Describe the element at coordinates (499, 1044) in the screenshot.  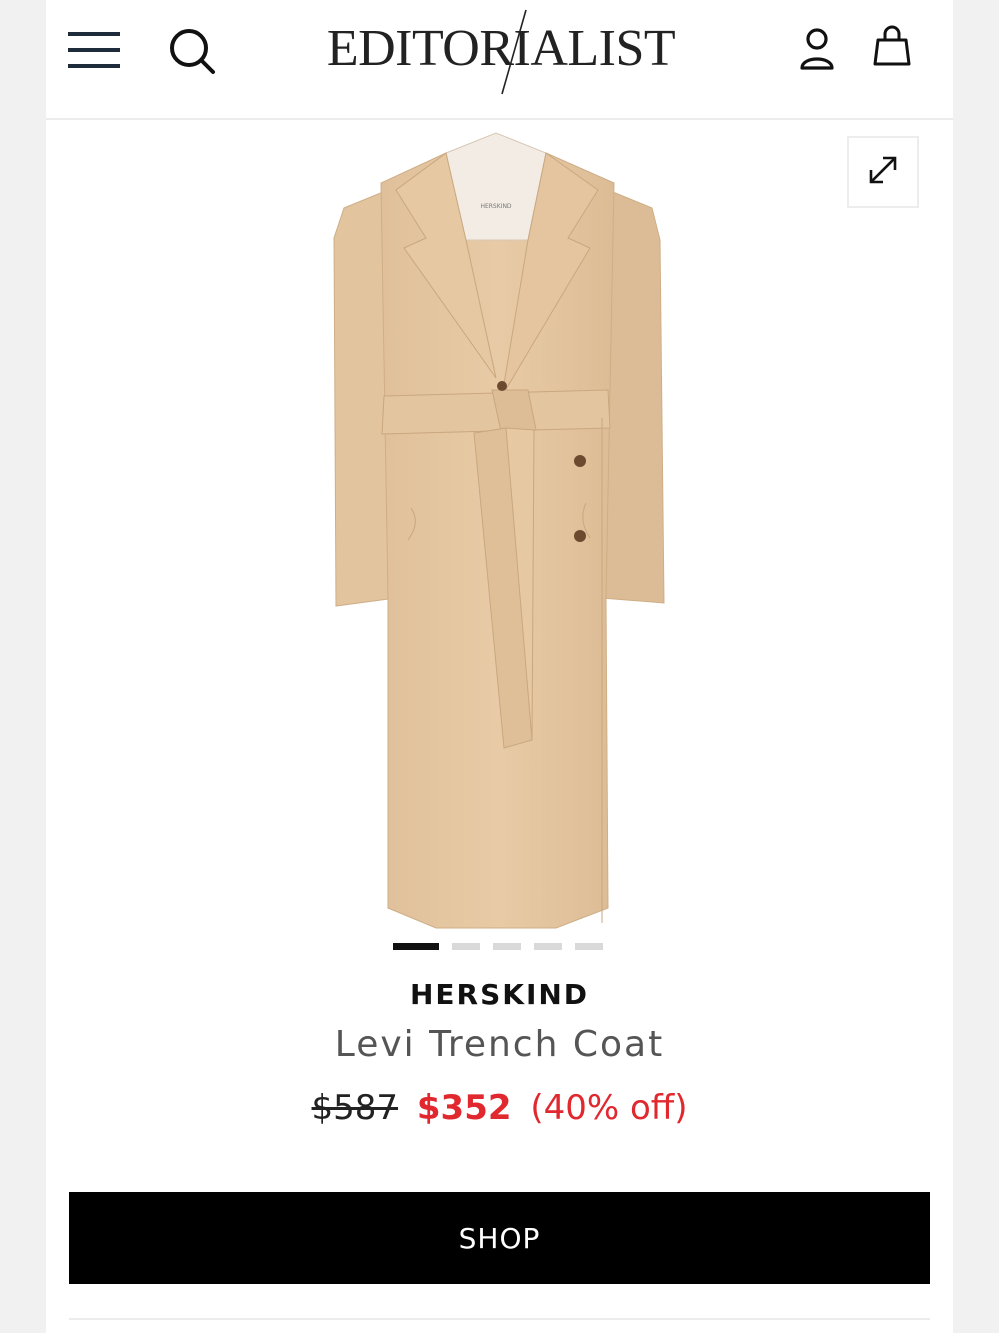
I see `product-name: Levi Trench Coat` at that location.